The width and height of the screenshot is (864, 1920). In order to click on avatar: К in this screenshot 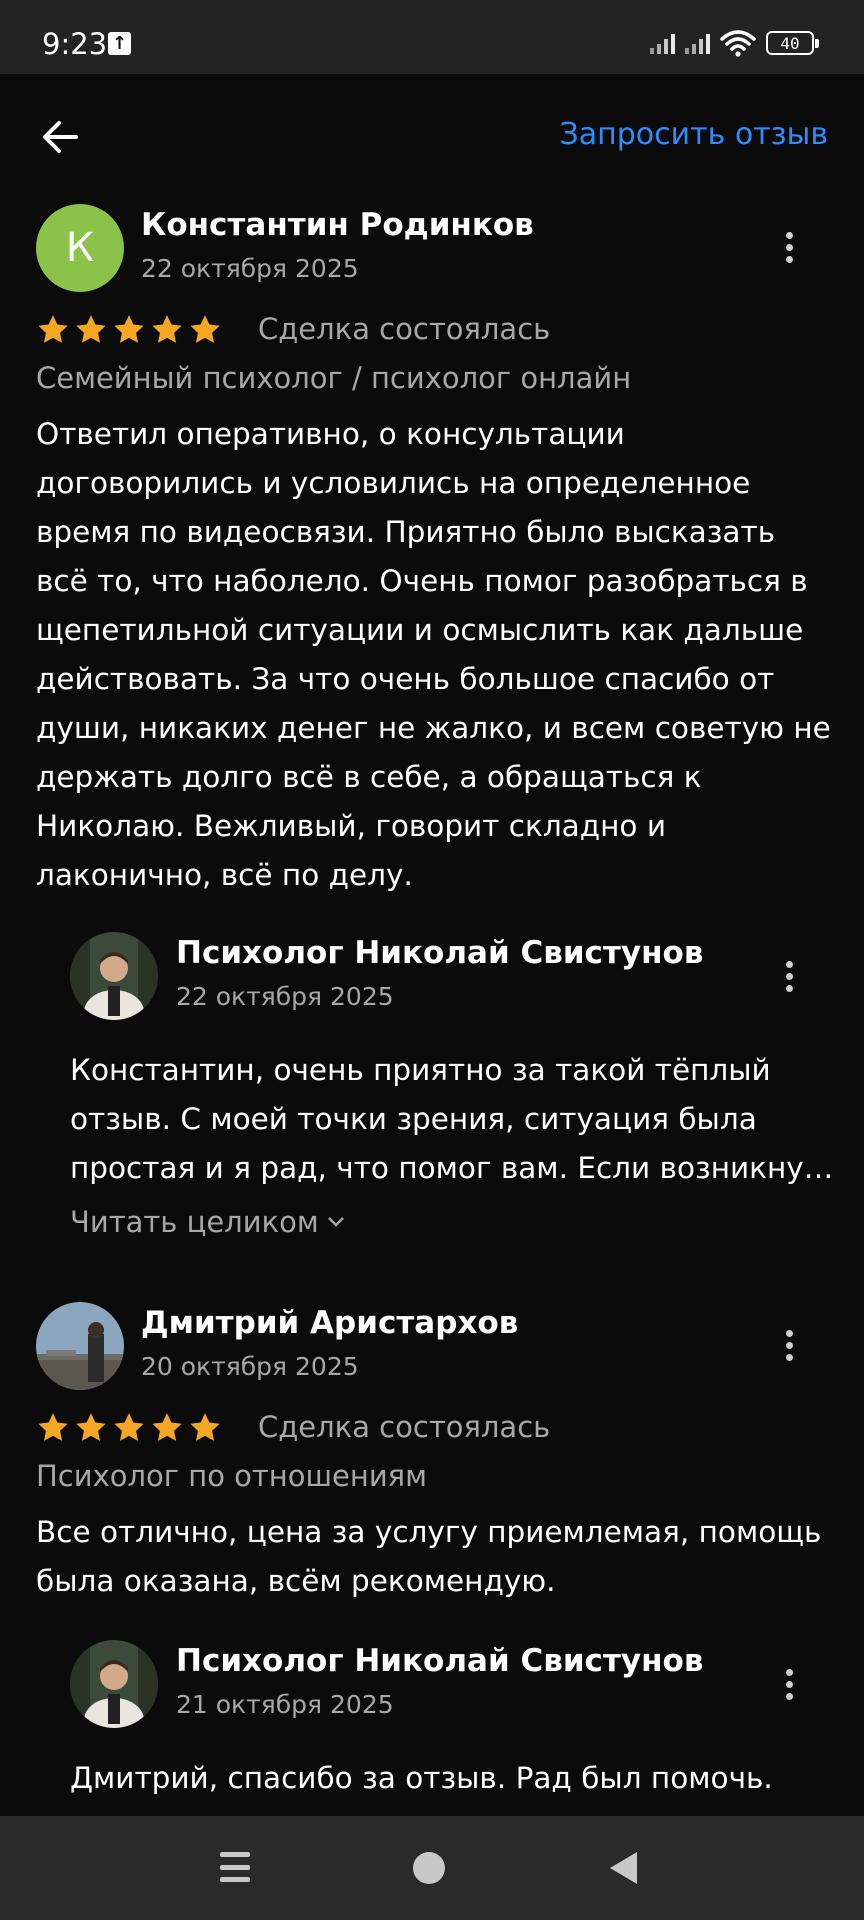, I will do `click(80, 248)`.